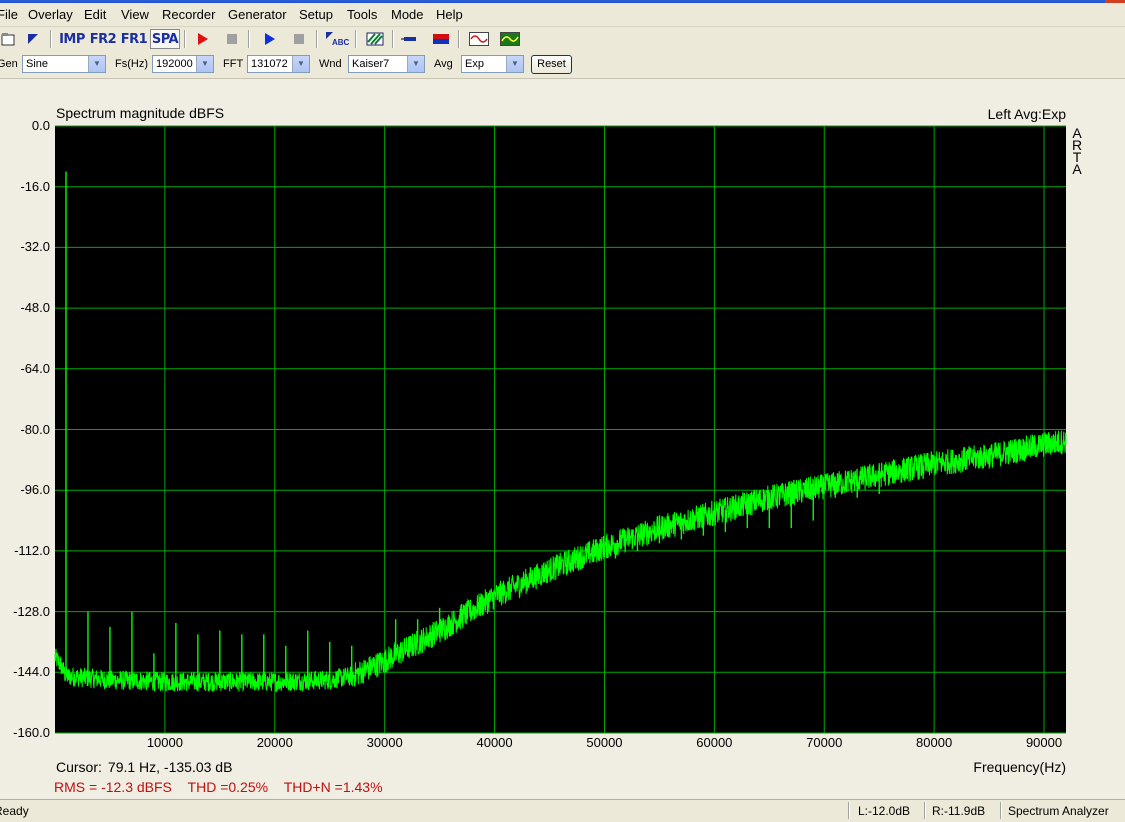  I want to click on x-tick-label: 60000, so click(714, 742).